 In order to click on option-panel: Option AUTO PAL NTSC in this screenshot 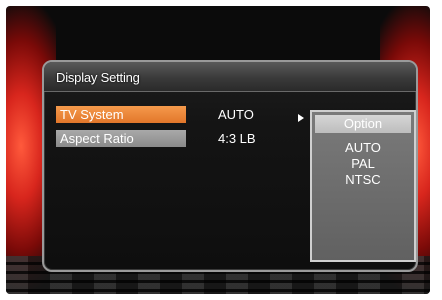, I will do `click(363, 186)`.